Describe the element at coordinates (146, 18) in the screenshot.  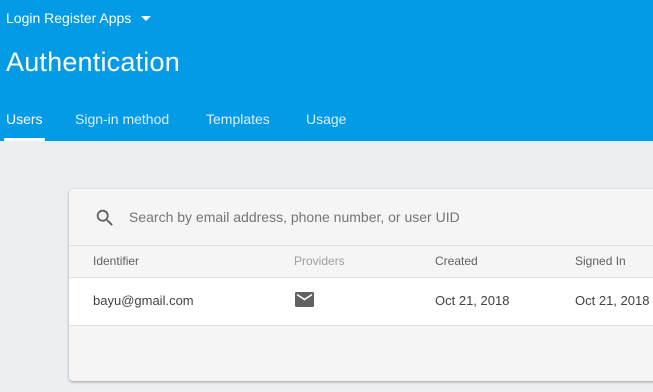
I see `caret-down-icon` at that location.